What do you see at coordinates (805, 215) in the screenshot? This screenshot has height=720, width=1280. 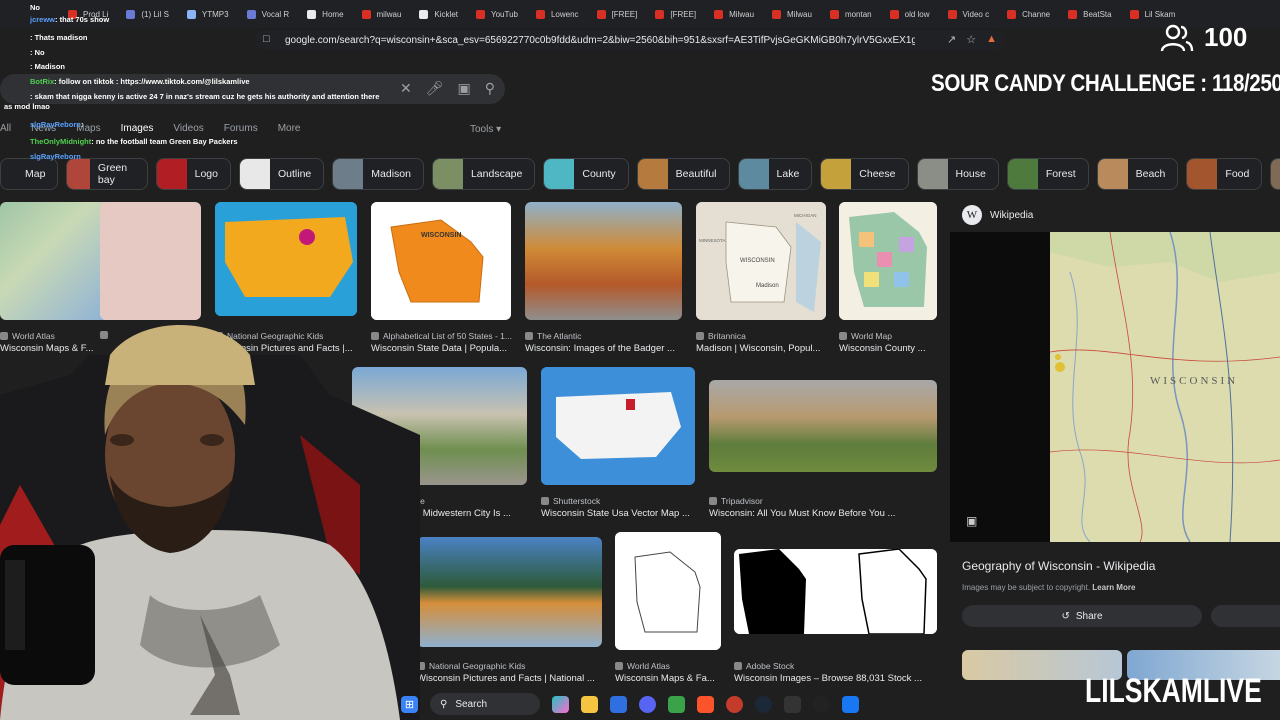 I see `map-label-mi: MICHIGAN` at bounding box center [805, 215].